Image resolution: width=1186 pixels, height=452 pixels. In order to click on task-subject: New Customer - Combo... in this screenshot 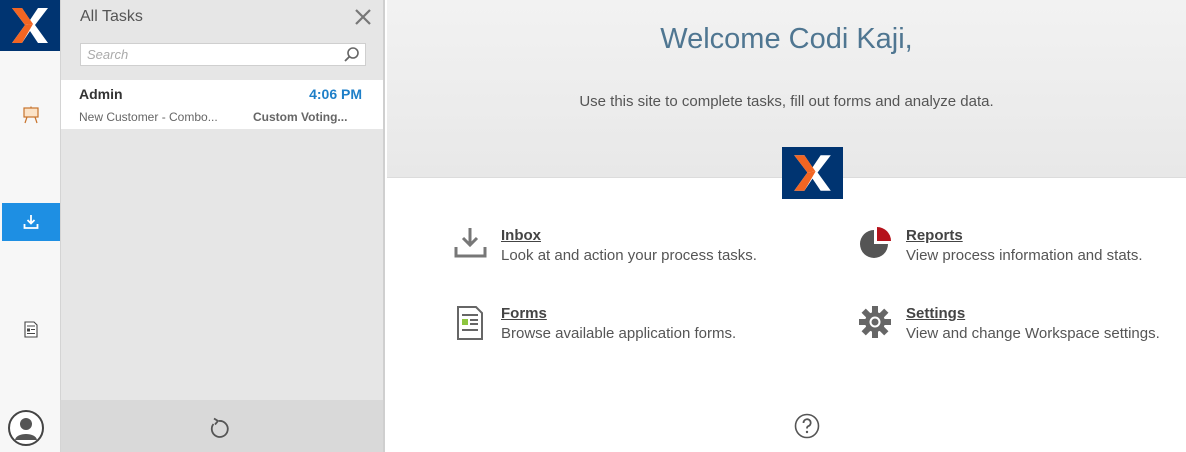, I will do `click(148, 117)`.